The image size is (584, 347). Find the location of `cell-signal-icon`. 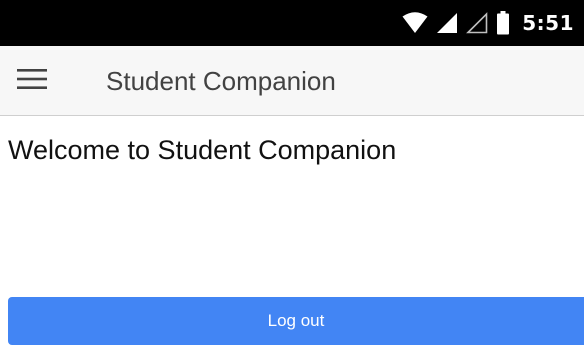

cell-signal-icon is located at coordinates (447, 23).